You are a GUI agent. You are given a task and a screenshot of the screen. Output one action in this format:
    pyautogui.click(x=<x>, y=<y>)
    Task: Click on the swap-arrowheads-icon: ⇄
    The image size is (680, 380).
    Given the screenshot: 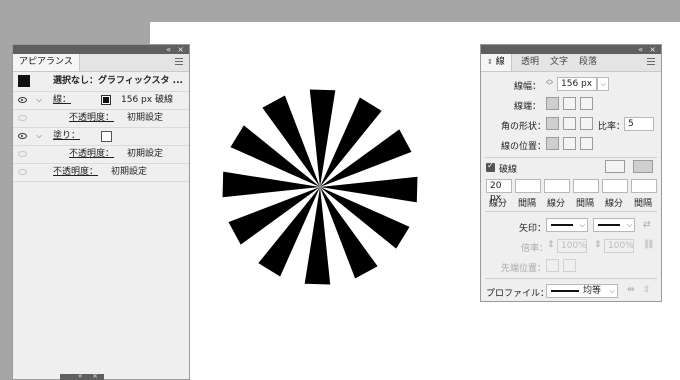 What is the action you would take?
    pyautogui.click(x=647, y=225)
    